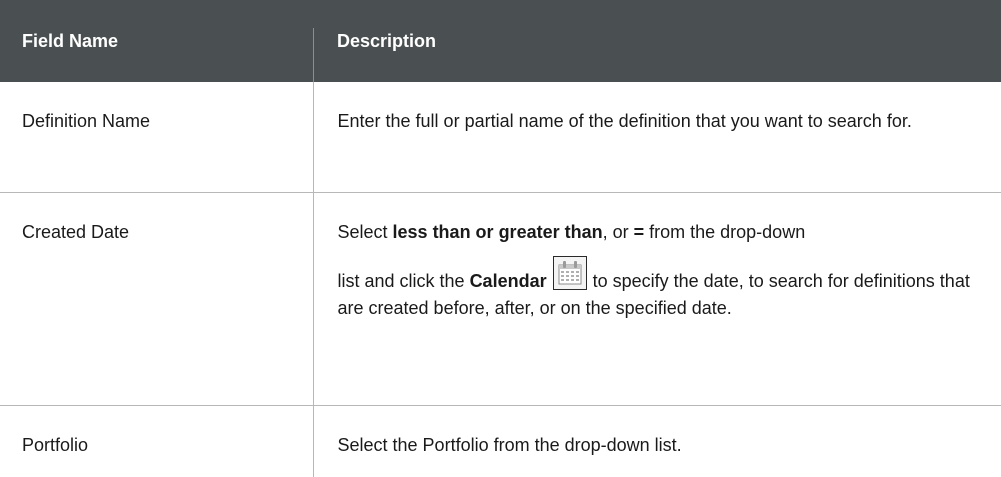 The width and height of the screenshot is (1001, 477). What do you see at coordinates (618, 231) in the screenshot?
I see `desc-text: , or` at bounding box center [618, 231].